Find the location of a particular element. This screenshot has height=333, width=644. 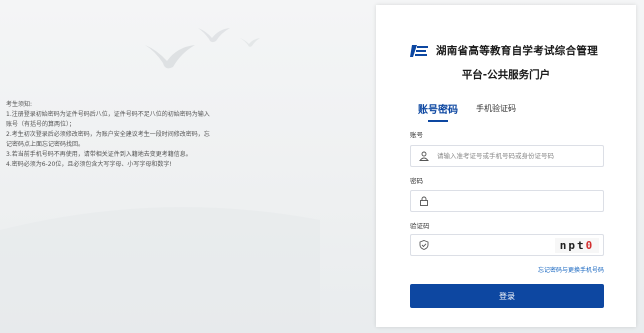

account-label: 账号 is located at coordinates (416, 135).